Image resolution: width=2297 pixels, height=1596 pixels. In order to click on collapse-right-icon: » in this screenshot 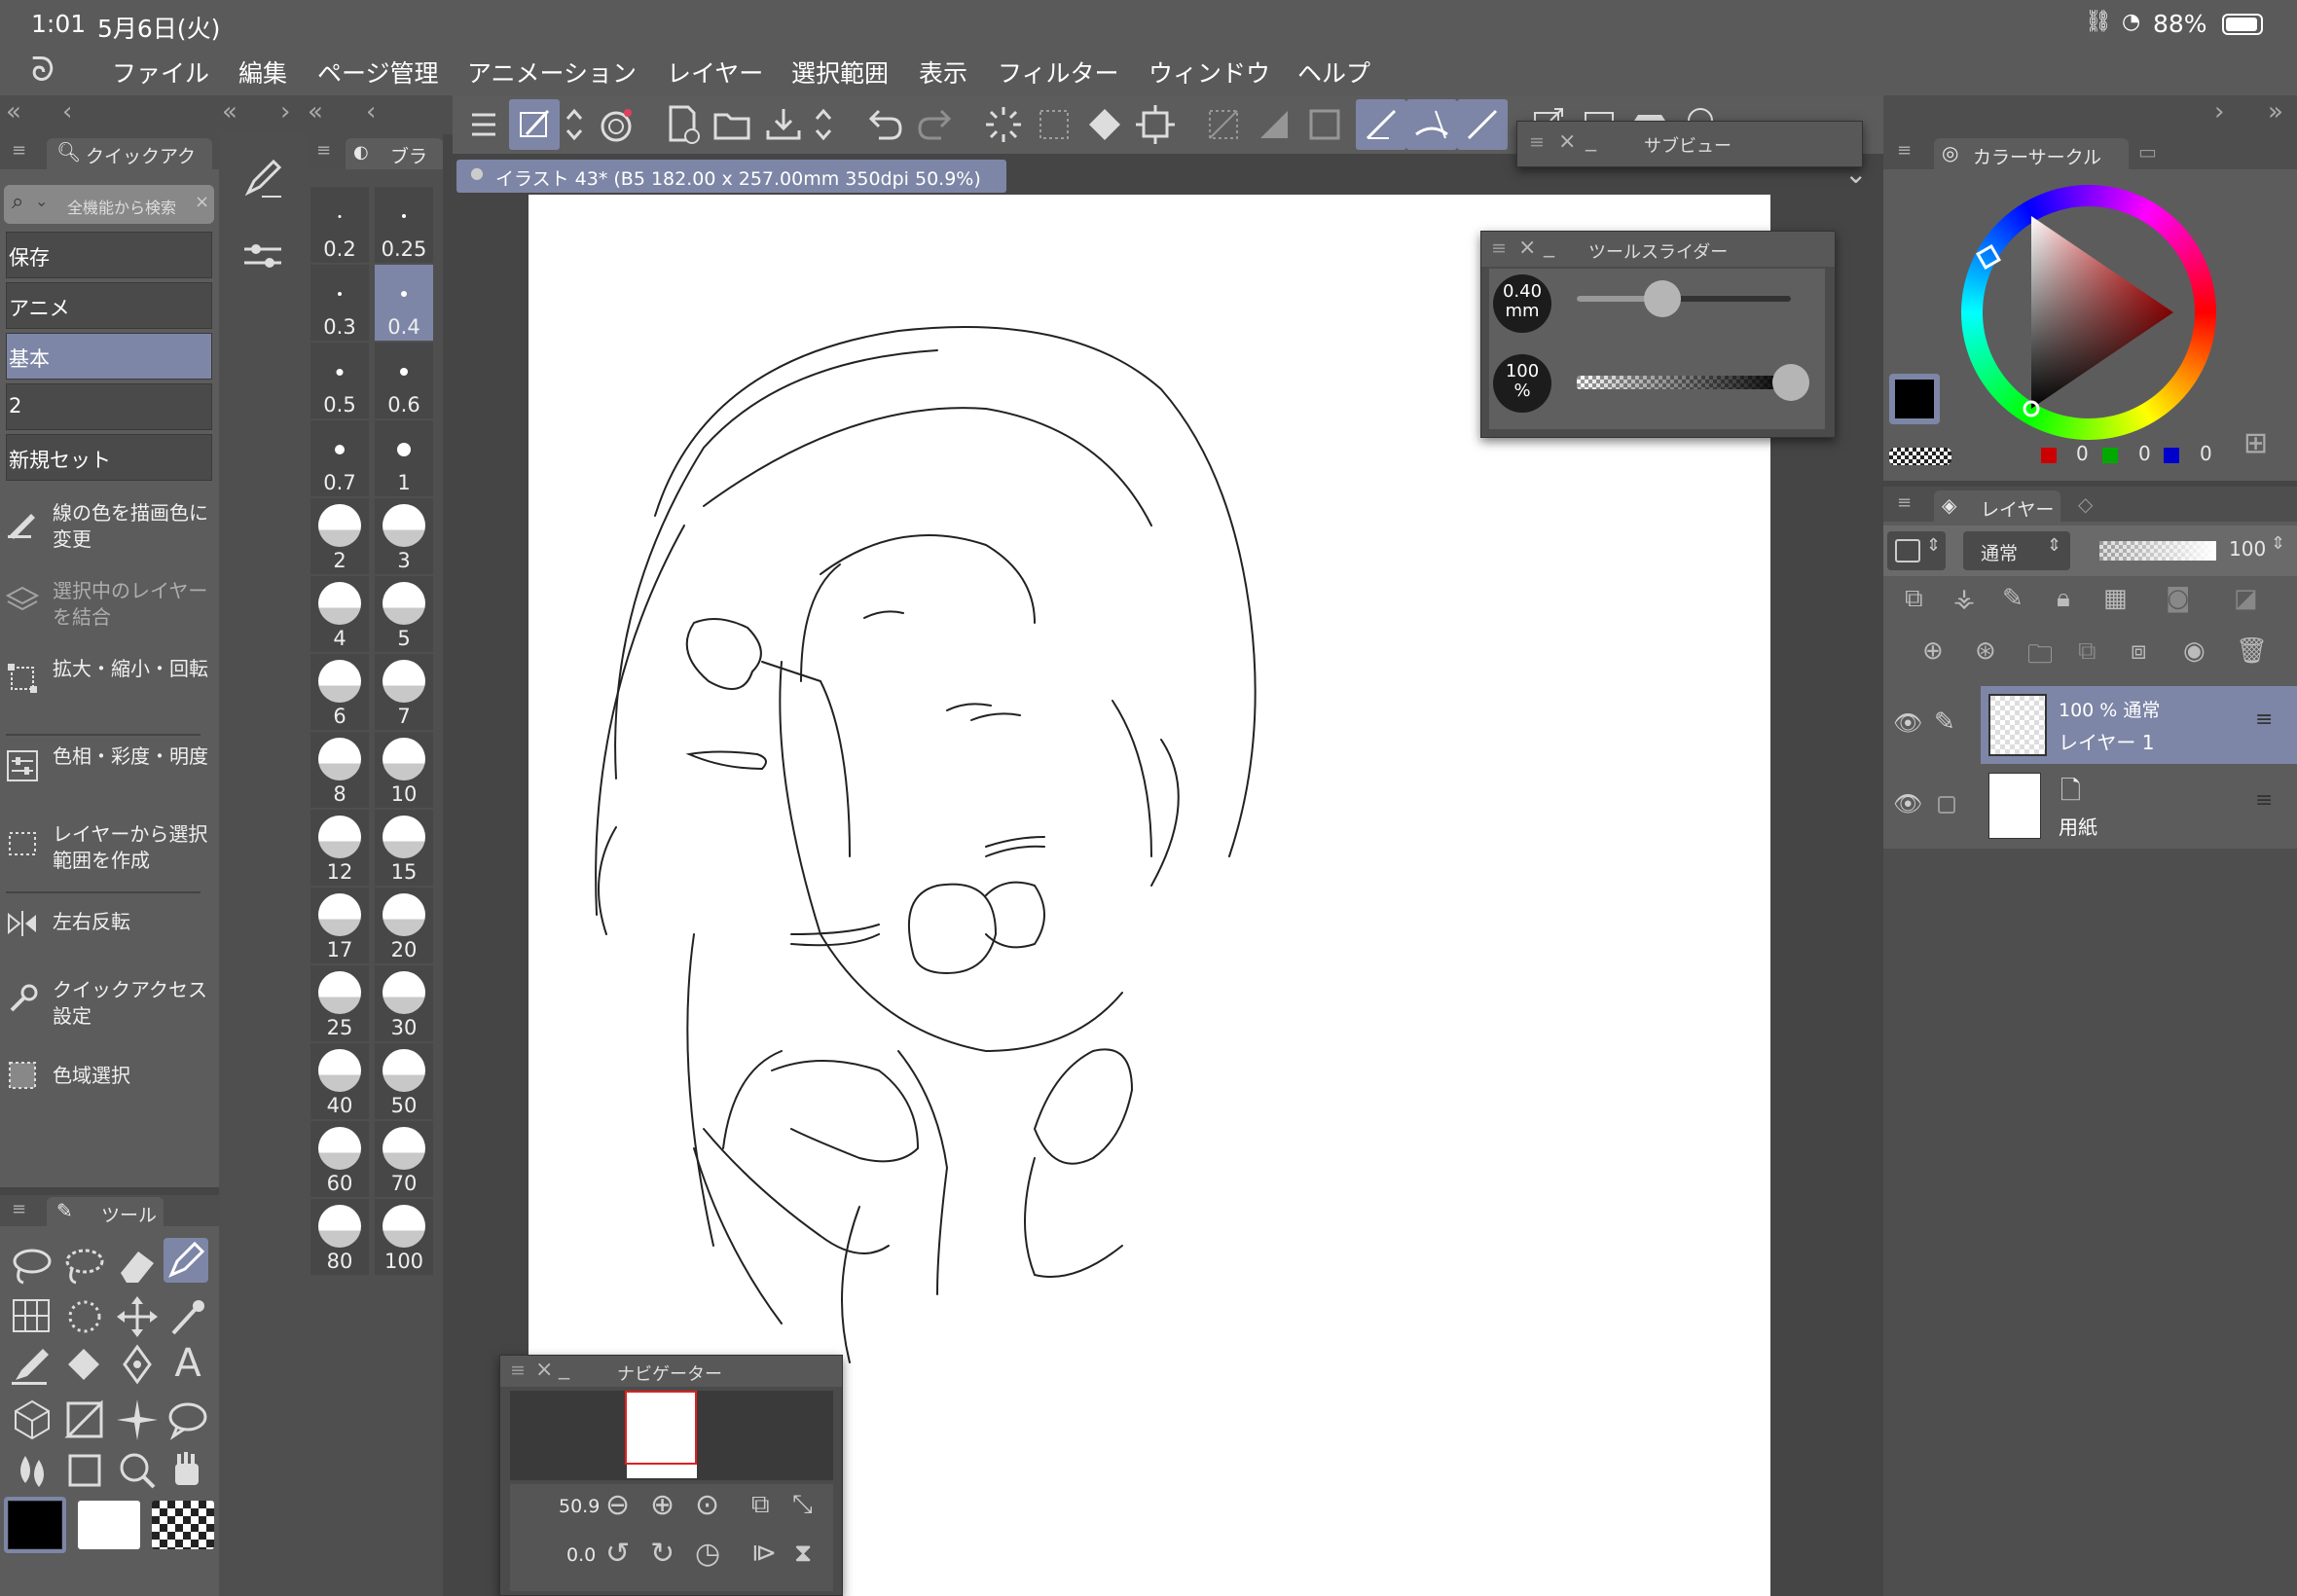, I will do `click(2275, 112)`.